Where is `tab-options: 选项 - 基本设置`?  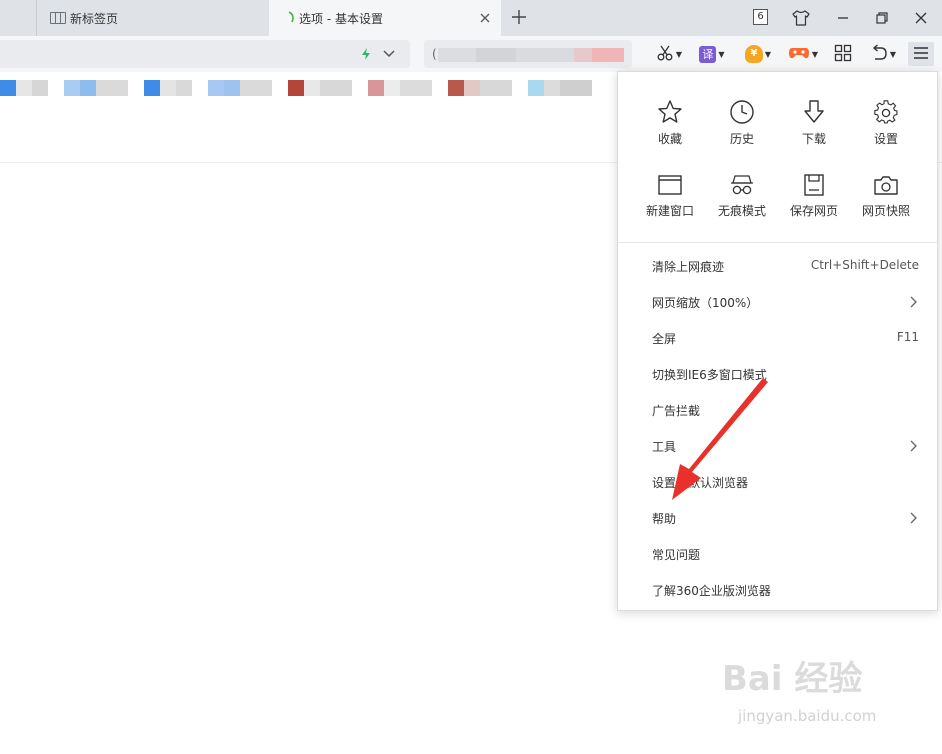 tab-options: 选项 - 基本设置 is located at coordinates (385, 18).